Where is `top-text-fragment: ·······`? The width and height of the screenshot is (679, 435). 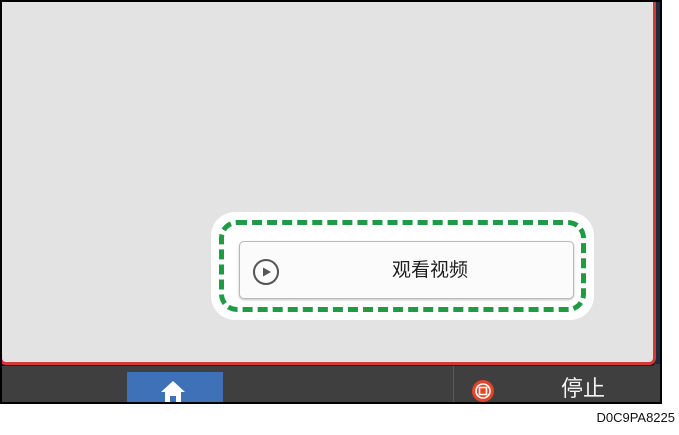 top-text-fragment: ······· is located at coordinates (54, 4).